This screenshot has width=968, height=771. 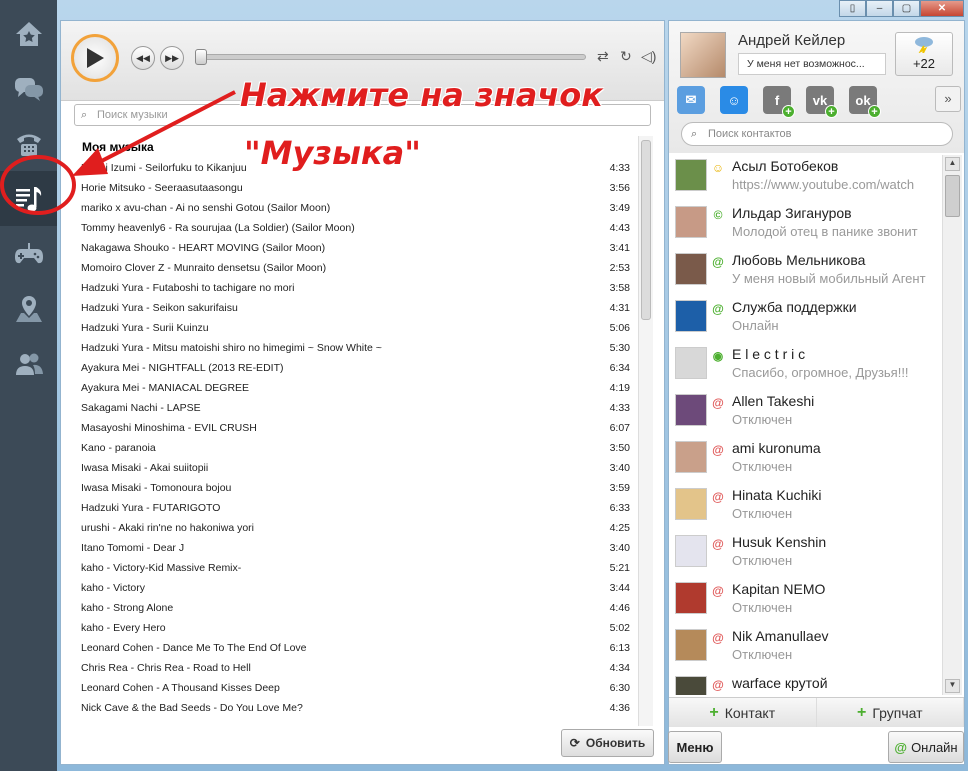 I want to click on contact-search-input: ⌕ Поиск контактов, so click(x=817, y=134).